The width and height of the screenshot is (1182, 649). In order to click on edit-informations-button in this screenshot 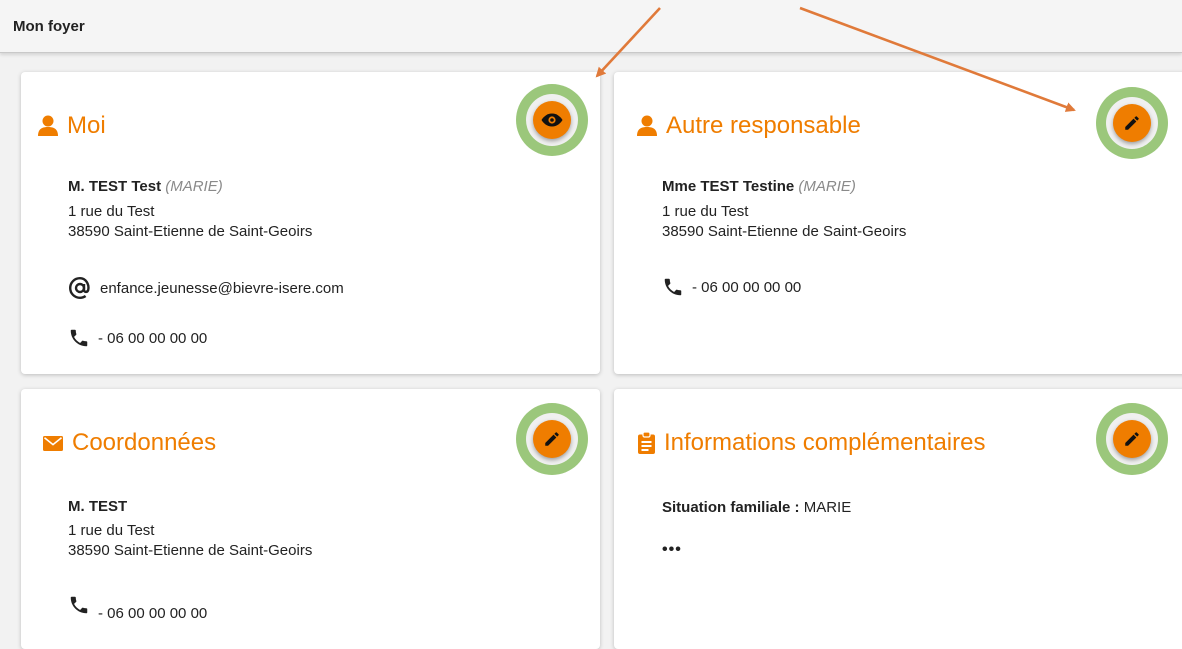, I will do `click(1132, 439)`.